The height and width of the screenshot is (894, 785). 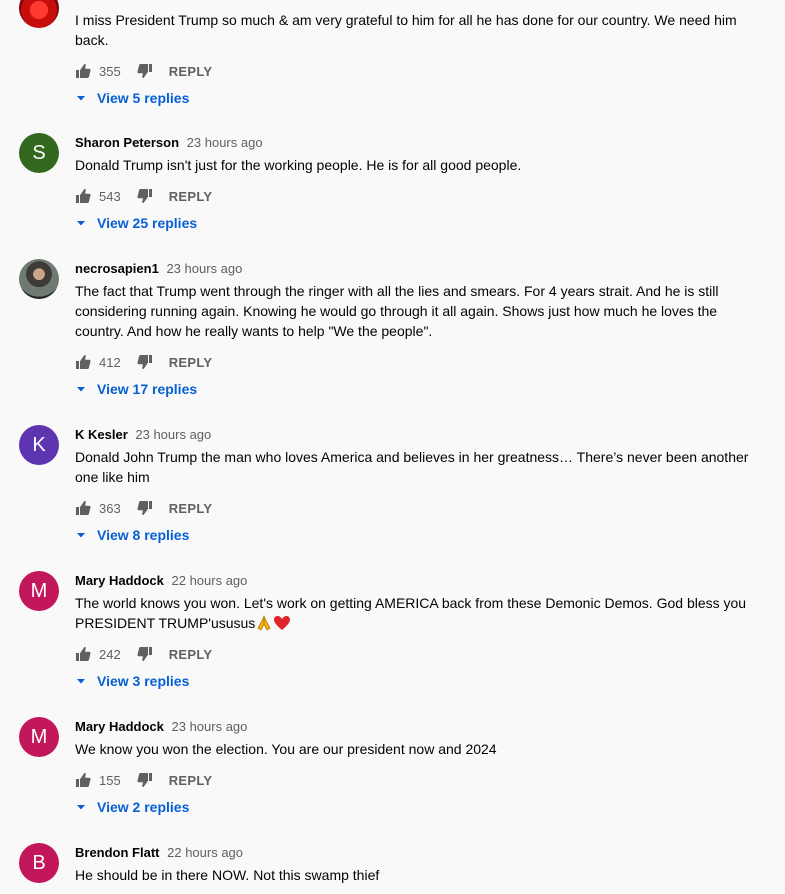 I want to click on view-replies-button: View 2 replies, so click(x=420, y=807).